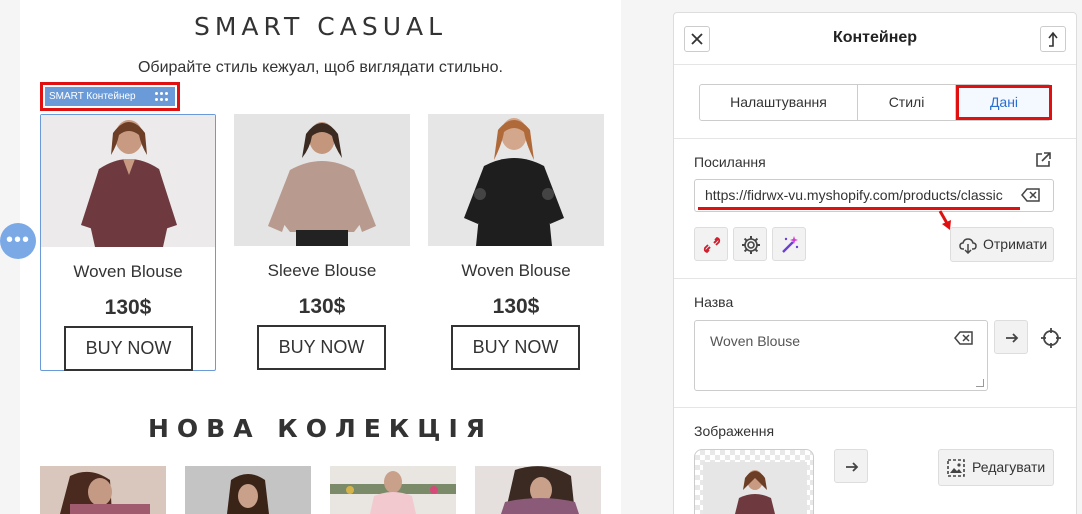 Image resolution: width=1082 pixels, height=514 pixels. I want to click on product-name: Sleeve Blouse, so click(322, 270).